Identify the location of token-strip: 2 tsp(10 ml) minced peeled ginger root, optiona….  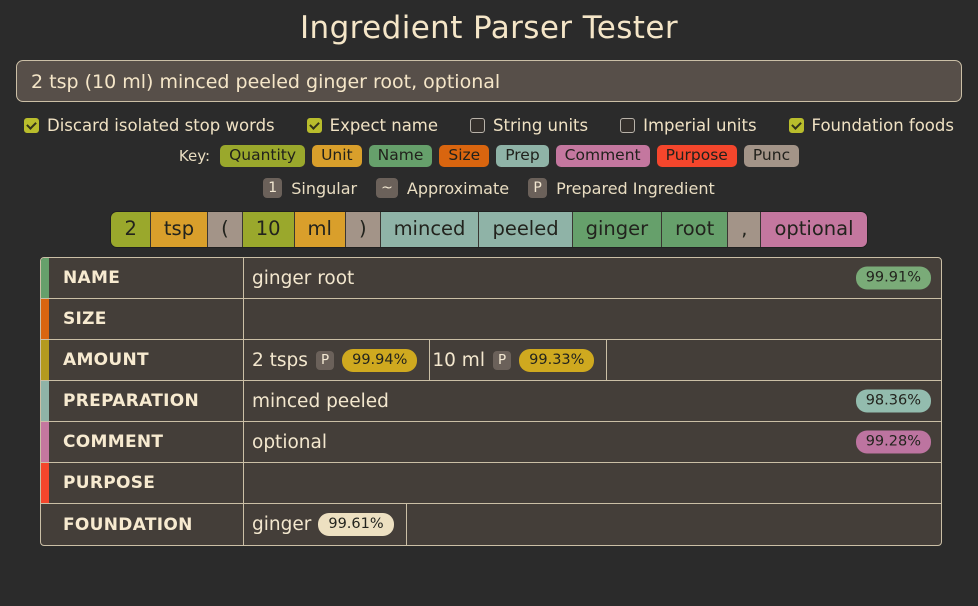
(489, 229).